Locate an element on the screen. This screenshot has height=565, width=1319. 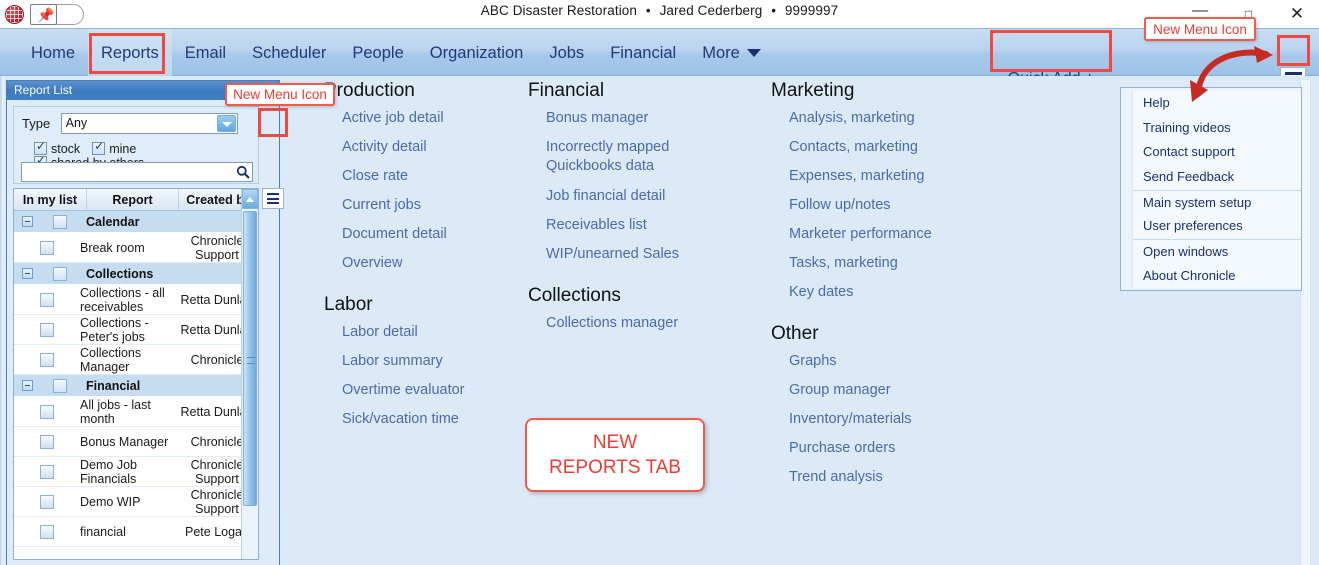
nav-item-label: Email is located at coordinates (205, 53).